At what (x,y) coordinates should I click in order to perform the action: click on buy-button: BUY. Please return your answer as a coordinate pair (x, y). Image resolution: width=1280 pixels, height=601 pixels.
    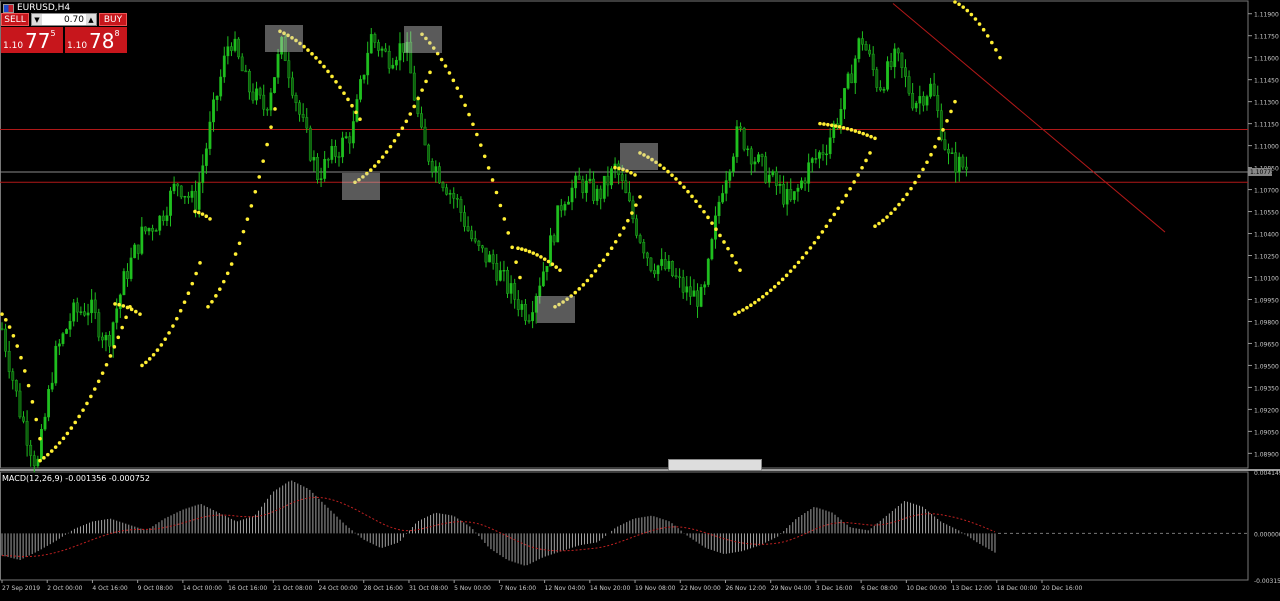
    Looking at the image, I should click on (113, 19).